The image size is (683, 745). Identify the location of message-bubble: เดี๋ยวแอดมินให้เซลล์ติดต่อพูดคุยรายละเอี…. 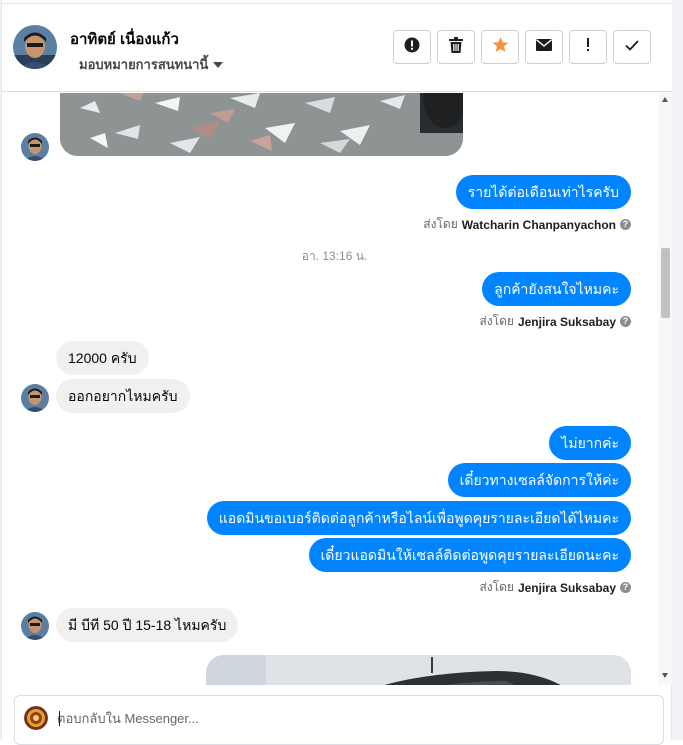
(469, 555).